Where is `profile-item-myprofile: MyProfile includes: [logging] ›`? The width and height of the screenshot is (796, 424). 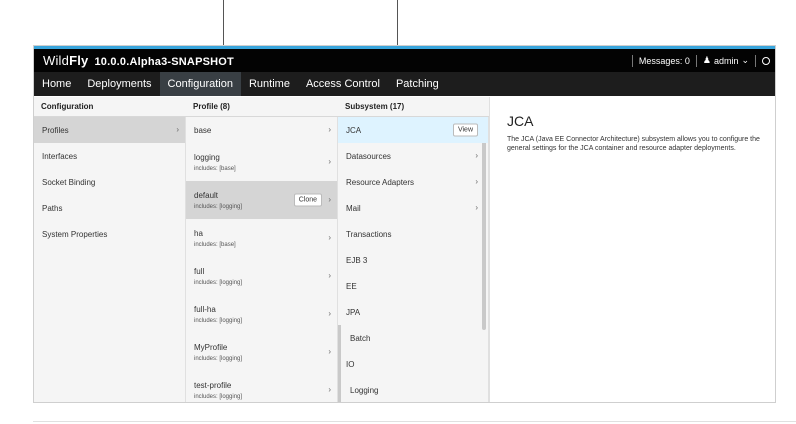 profile-item-myprofile: MyProfile includes: [logging] › is located at coordinates (261, 352).